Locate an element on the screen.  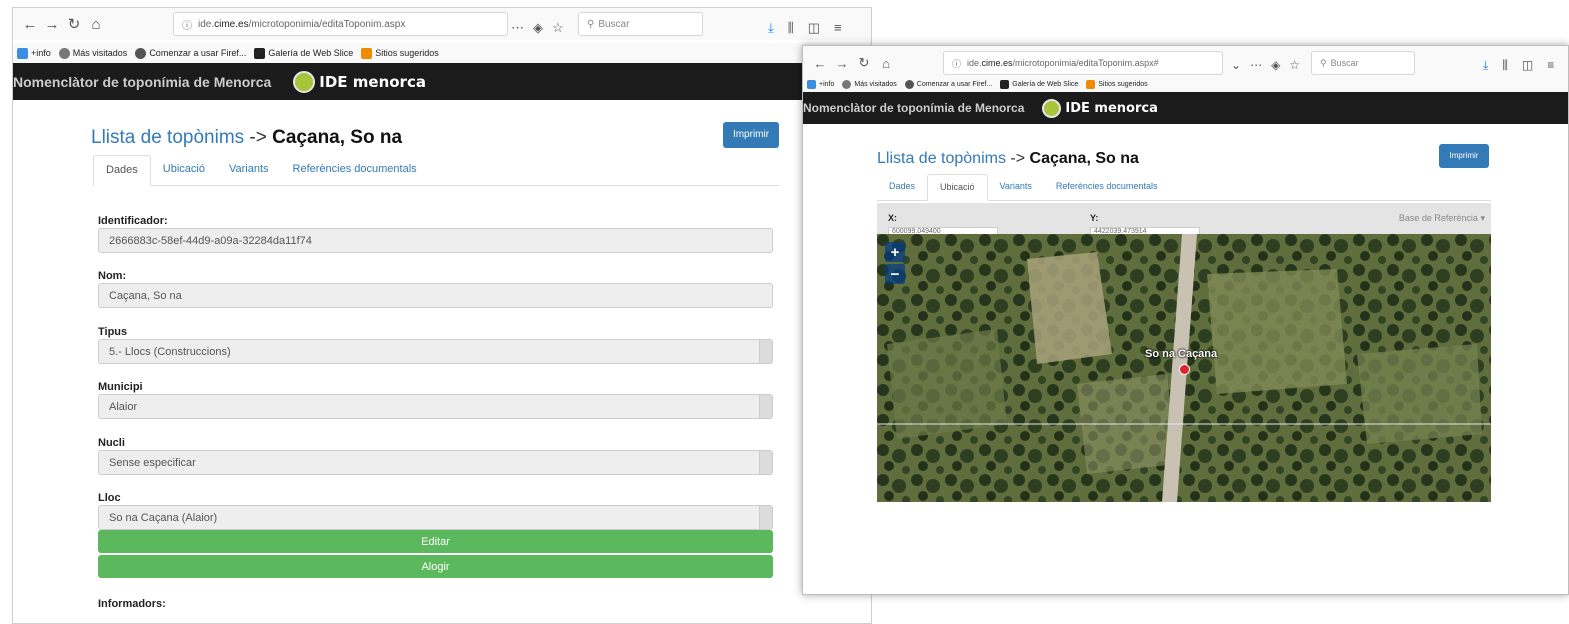
nom-label: Nom: is located at coordinates (112, 276).